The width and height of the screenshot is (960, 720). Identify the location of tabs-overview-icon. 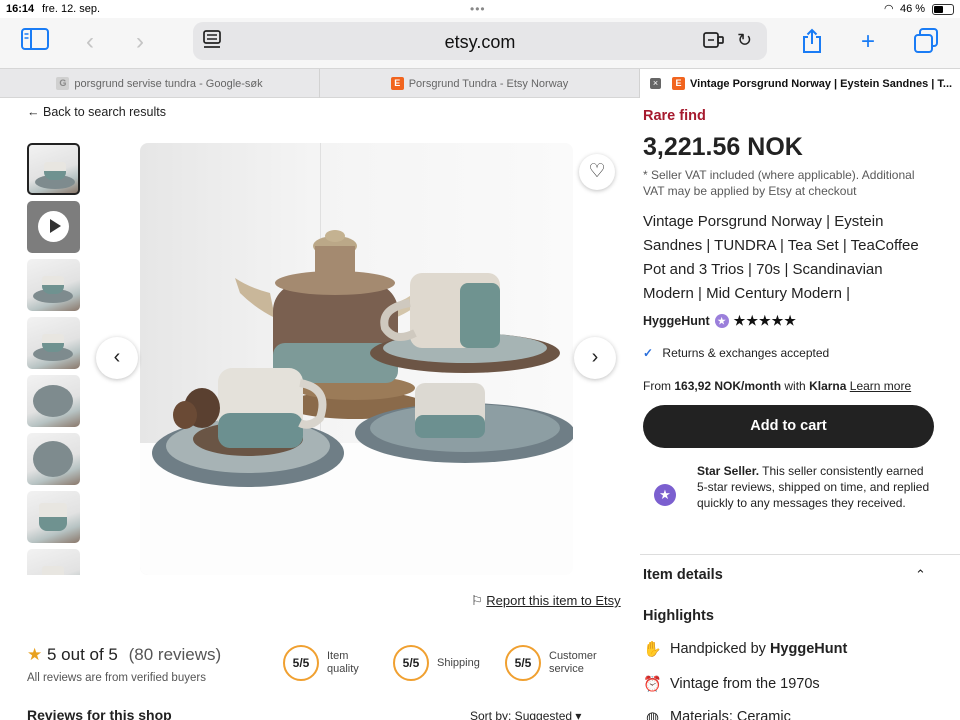
(926, 42).